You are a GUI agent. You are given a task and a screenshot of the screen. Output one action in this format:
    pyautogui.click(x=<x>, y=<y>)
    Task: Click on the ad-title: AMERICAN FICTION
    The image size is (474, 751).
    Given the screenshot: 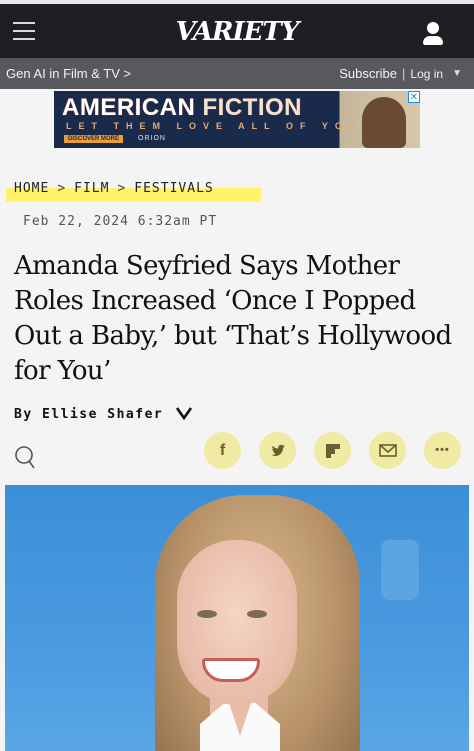 What is the action you would take?
    pyautogui.click(x=182, y=108)
    